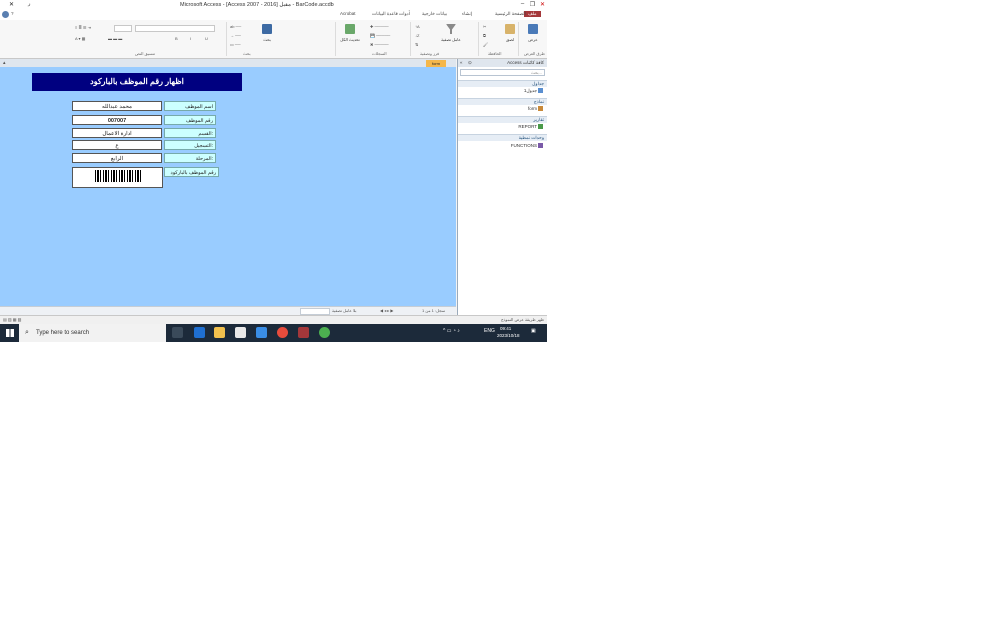 This screenshot has height=625, width=1000. What do you see at coordinates (533, 29) in the screenshot?
I see `view-icon` at bounding box center [533, 29].